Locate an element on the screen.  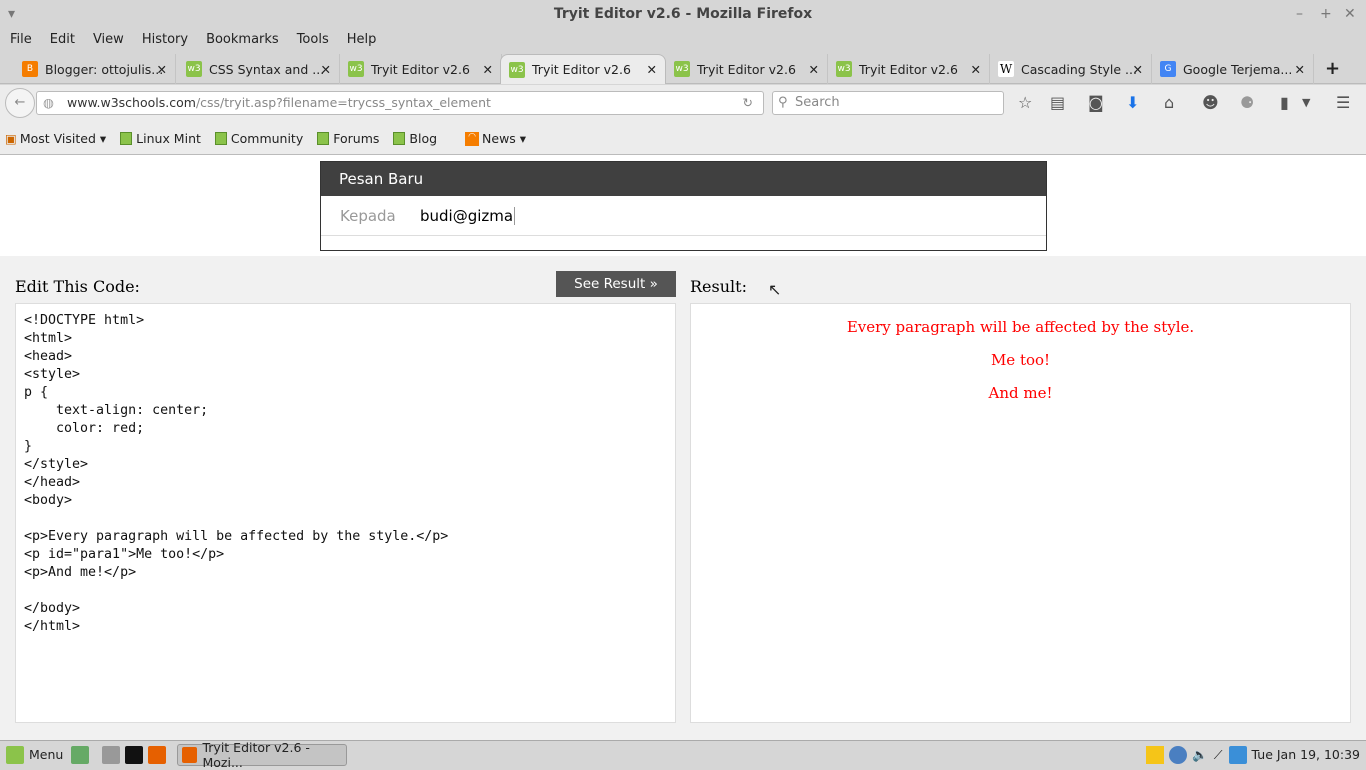
compose-popup: Pesan Baru Kepada budi@gizma is located at coordinates (683, 206).